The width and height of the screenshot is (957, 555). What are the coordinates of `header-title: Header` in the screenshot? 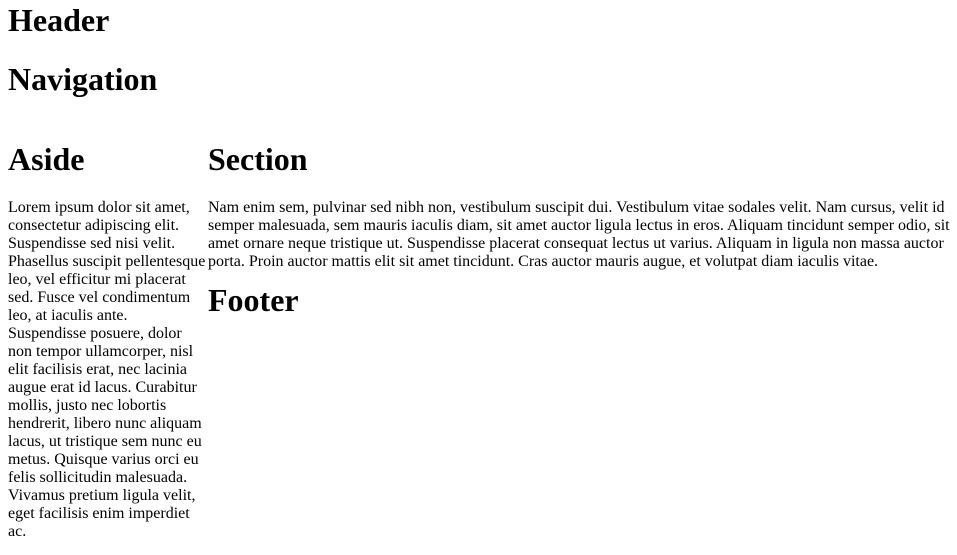 It's located at (59, 20).